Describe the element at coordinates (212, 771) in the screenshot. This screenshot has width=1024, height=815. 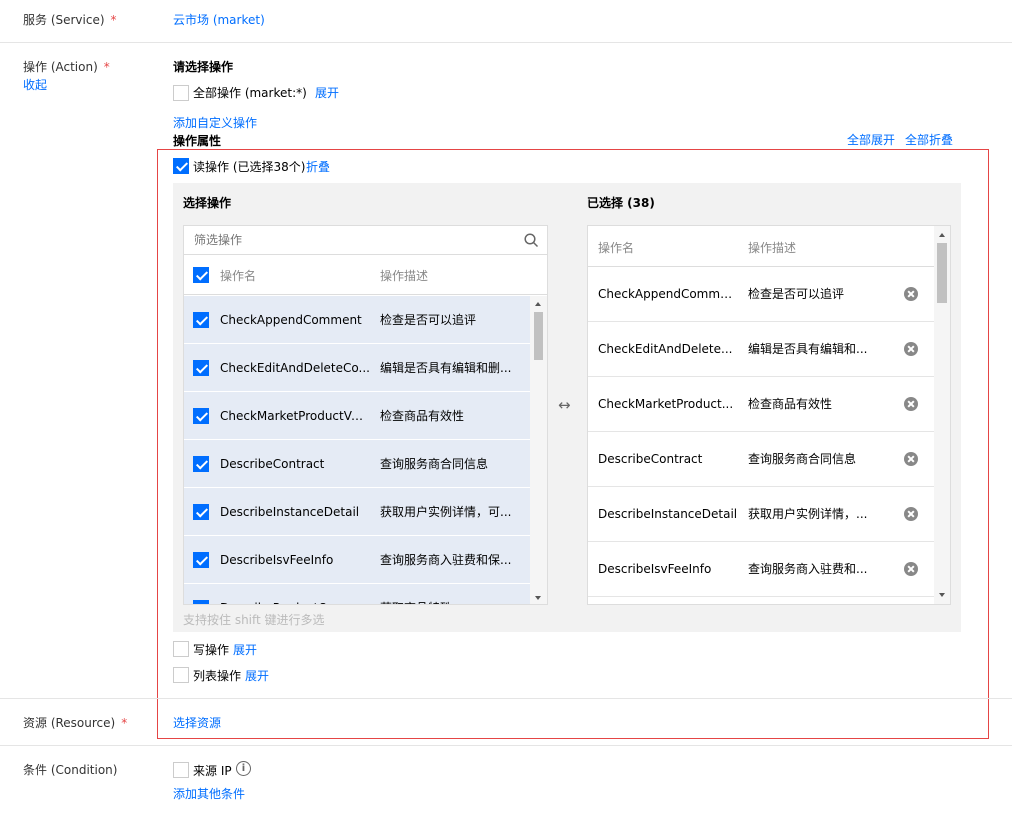
I see `source-ip-label: 来源 IP` at that location.